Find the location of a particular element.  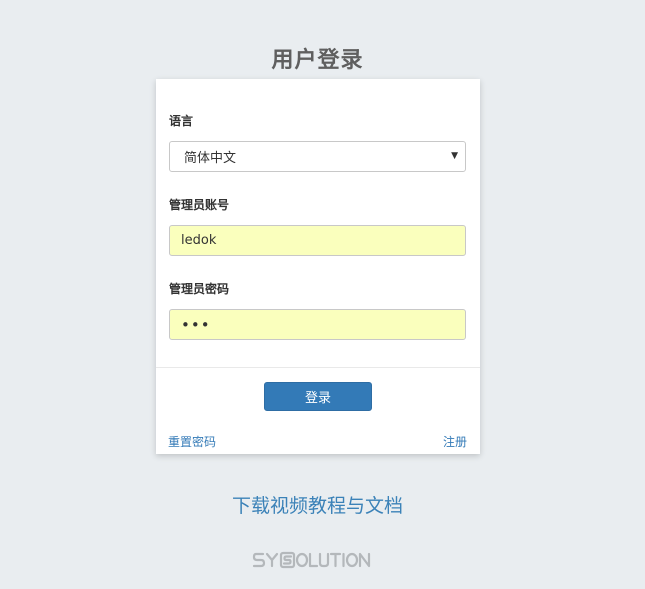

account-label: 管理员账号 is located at coordinates (199, 205).